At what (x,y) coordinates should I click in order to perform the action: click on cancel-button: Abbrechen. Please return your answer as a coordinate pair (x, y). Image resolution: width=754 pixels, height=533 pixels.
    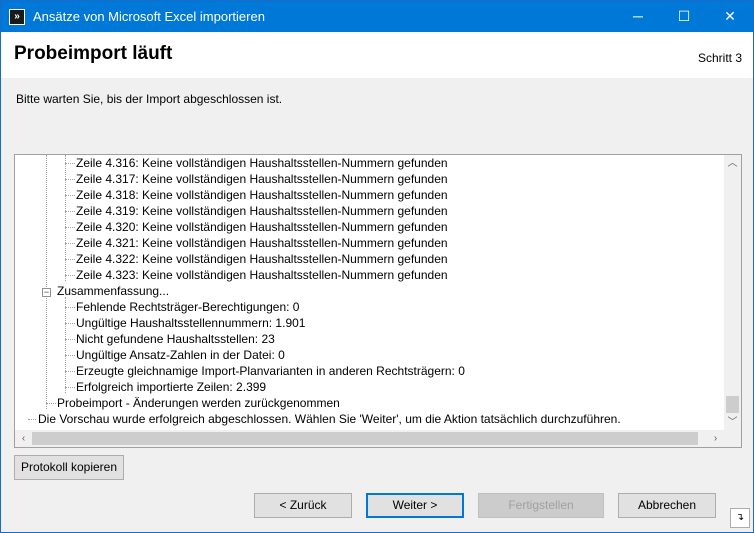
    Looking at the image, I should click on (667, 505).